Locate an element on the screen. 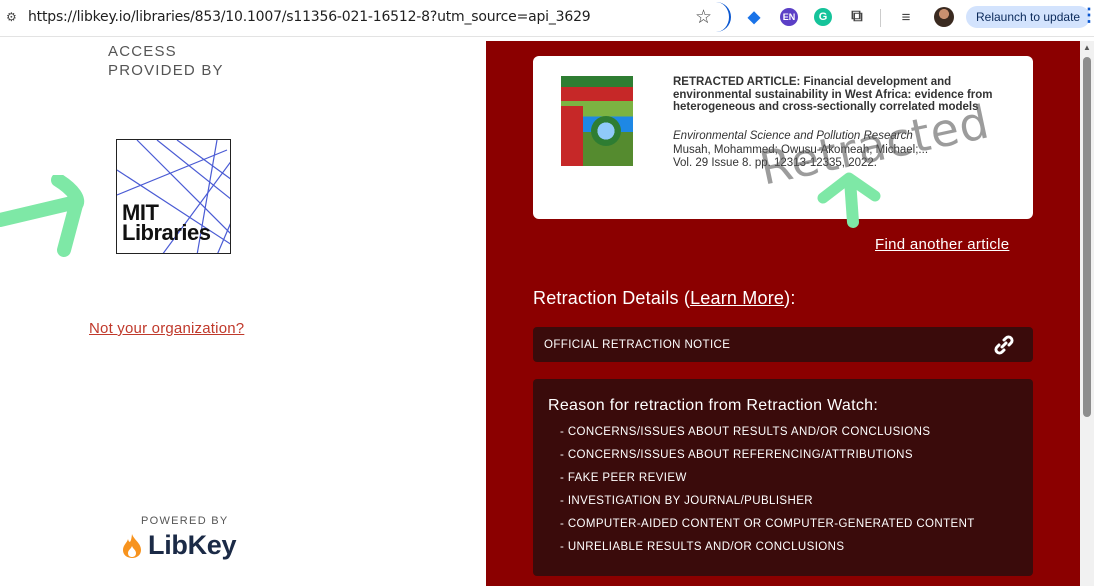  retraction-heading-suffix: ): is located at coordinates (790, 298).